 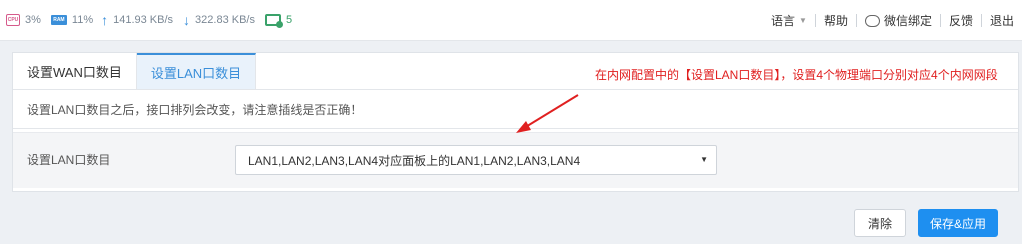 I want to click on wechat-label: 微信绑定, so click(x=907, y=21).